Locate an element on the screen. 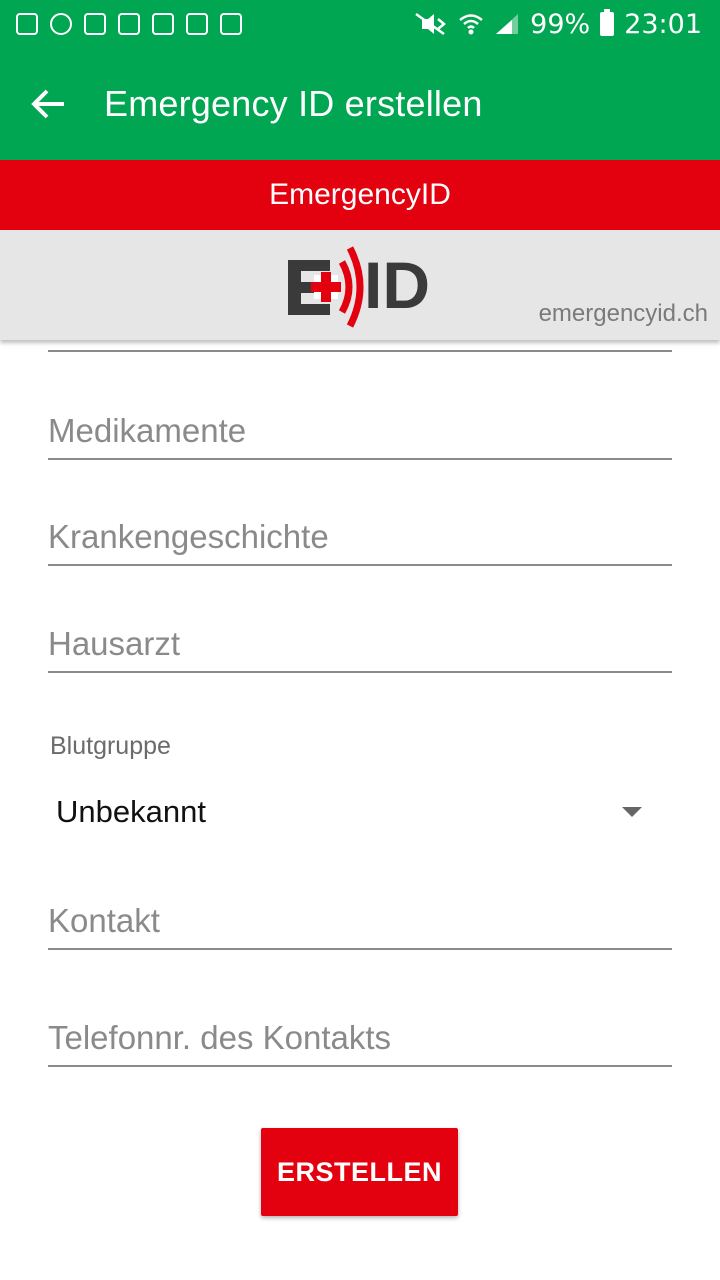  blood-group-select: Unbekannt is located at coordinates (360, 812).